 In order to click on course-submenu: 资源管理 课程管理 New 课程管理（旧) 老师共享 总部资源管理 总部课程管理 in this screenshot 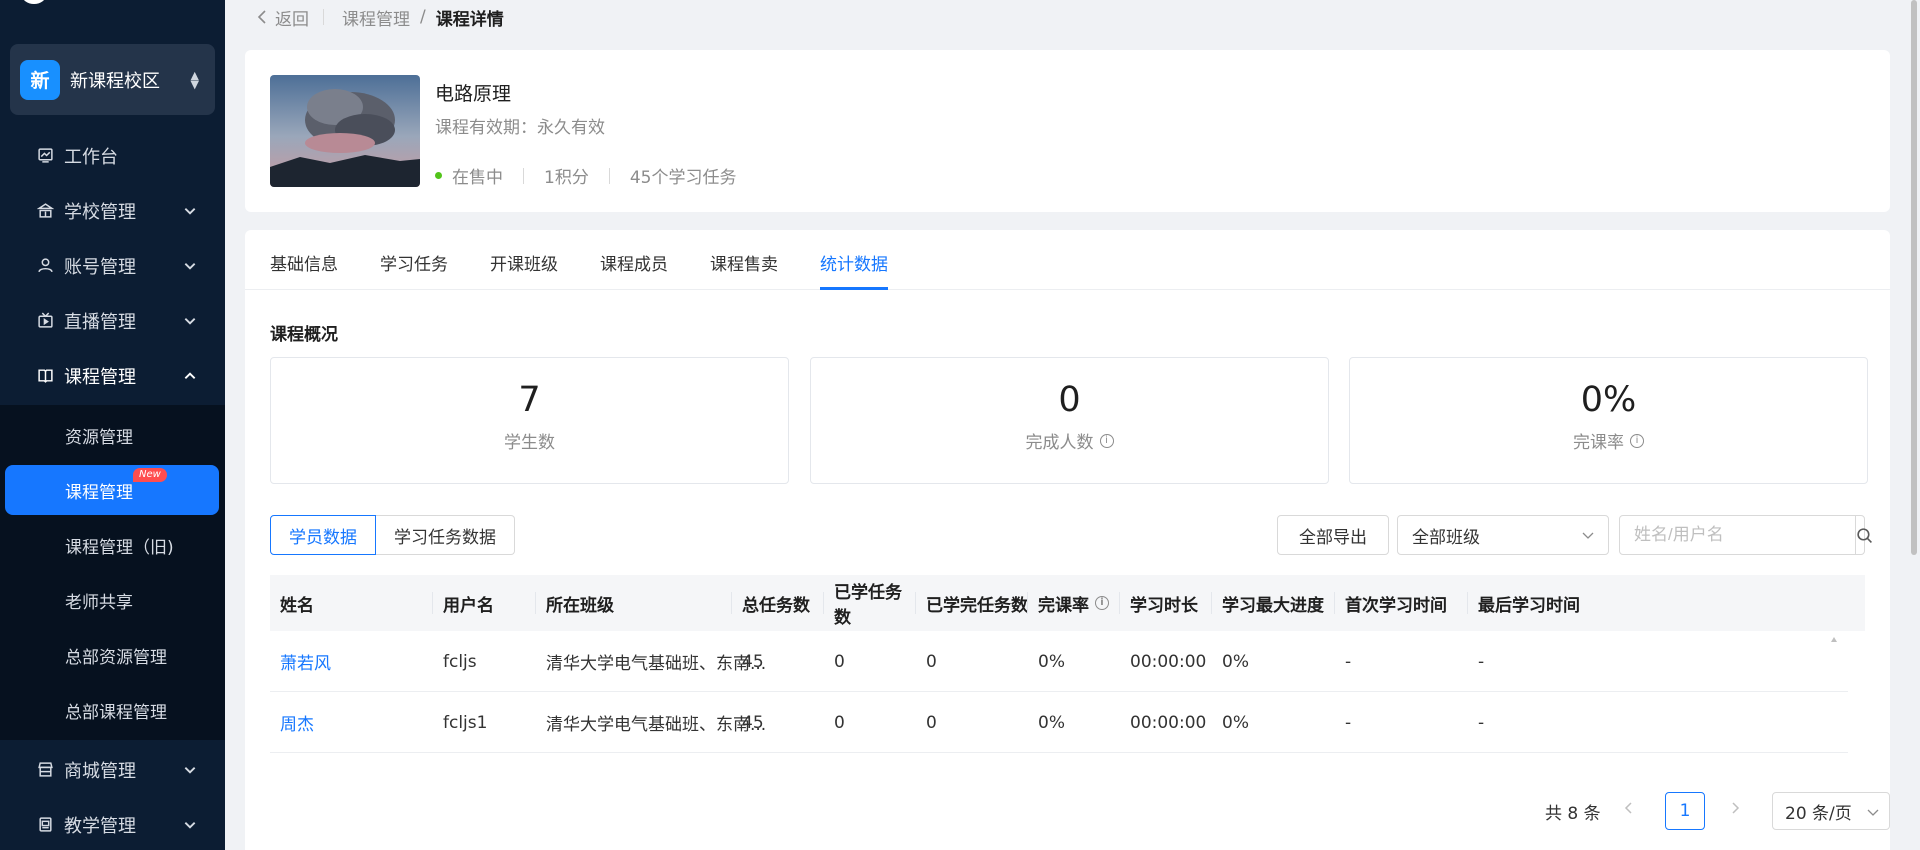, I will do `click(112, 572)`.